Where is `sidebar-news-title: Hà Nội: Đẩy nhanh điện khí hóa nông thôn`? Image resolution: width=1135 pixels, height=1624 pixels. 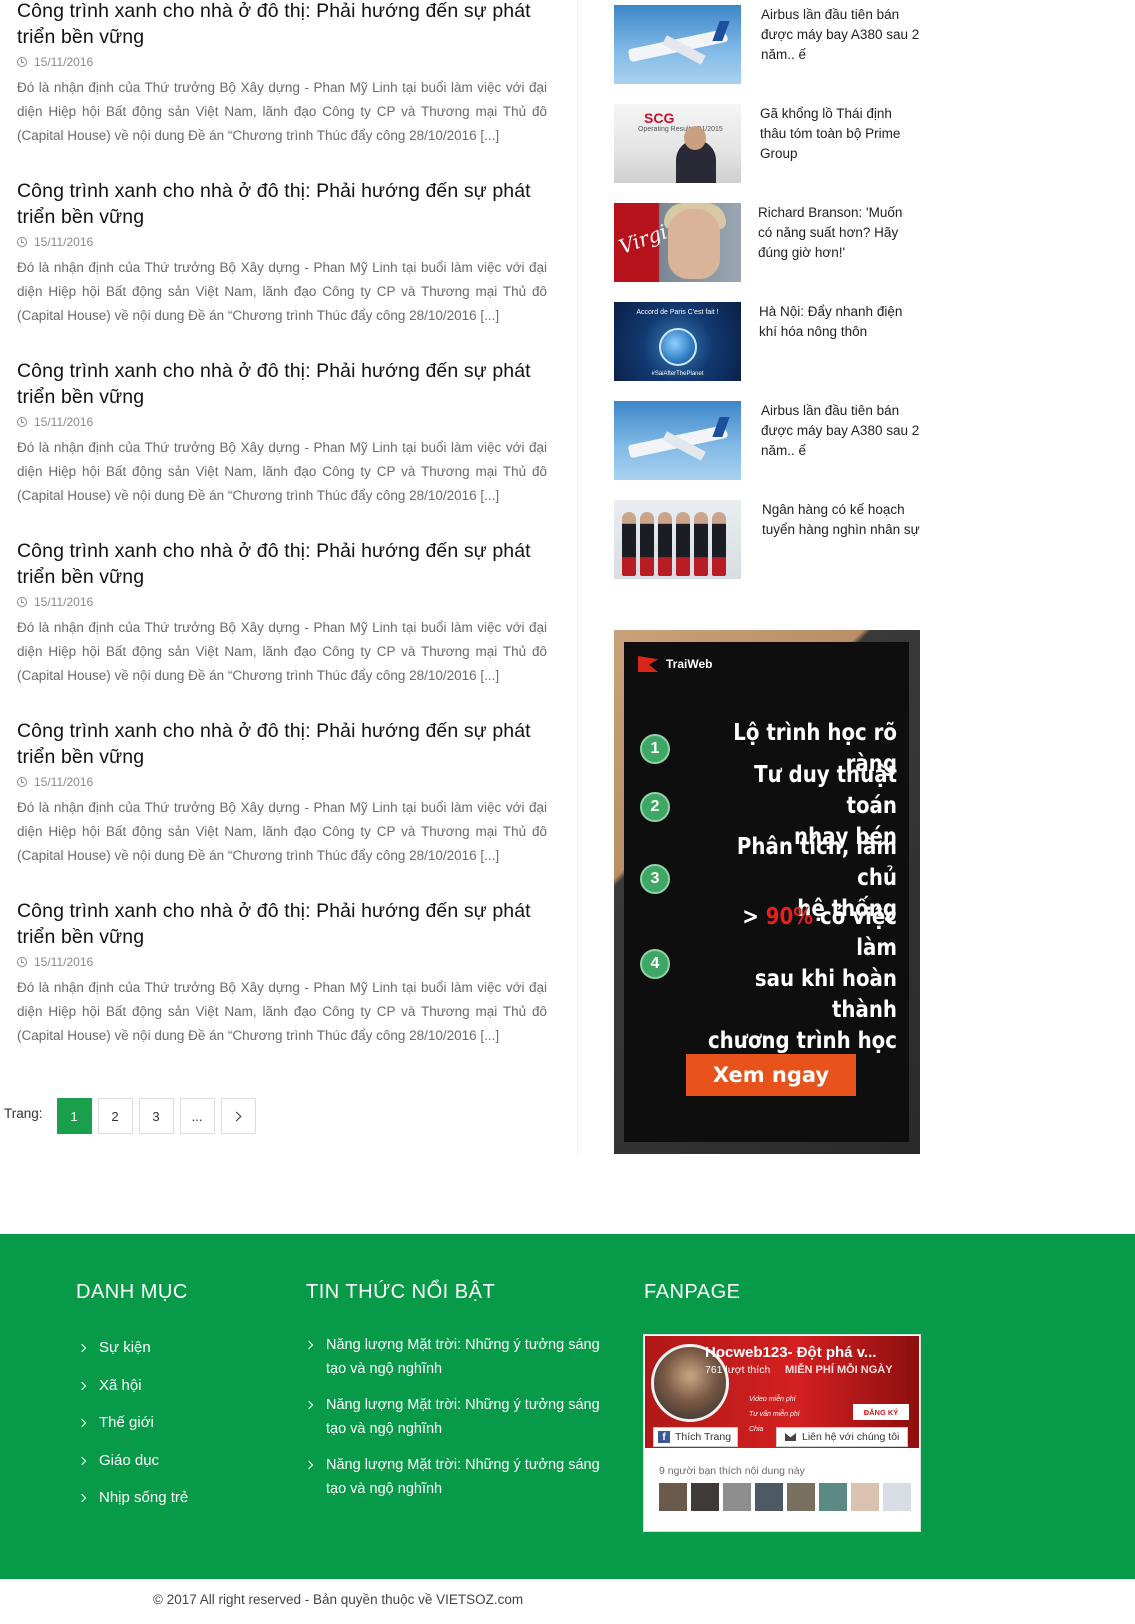
sidebar-news-title: Hà Nội: Đẩy nhanh điện khí hóa nông thôn is located at coordinates (839, 322).